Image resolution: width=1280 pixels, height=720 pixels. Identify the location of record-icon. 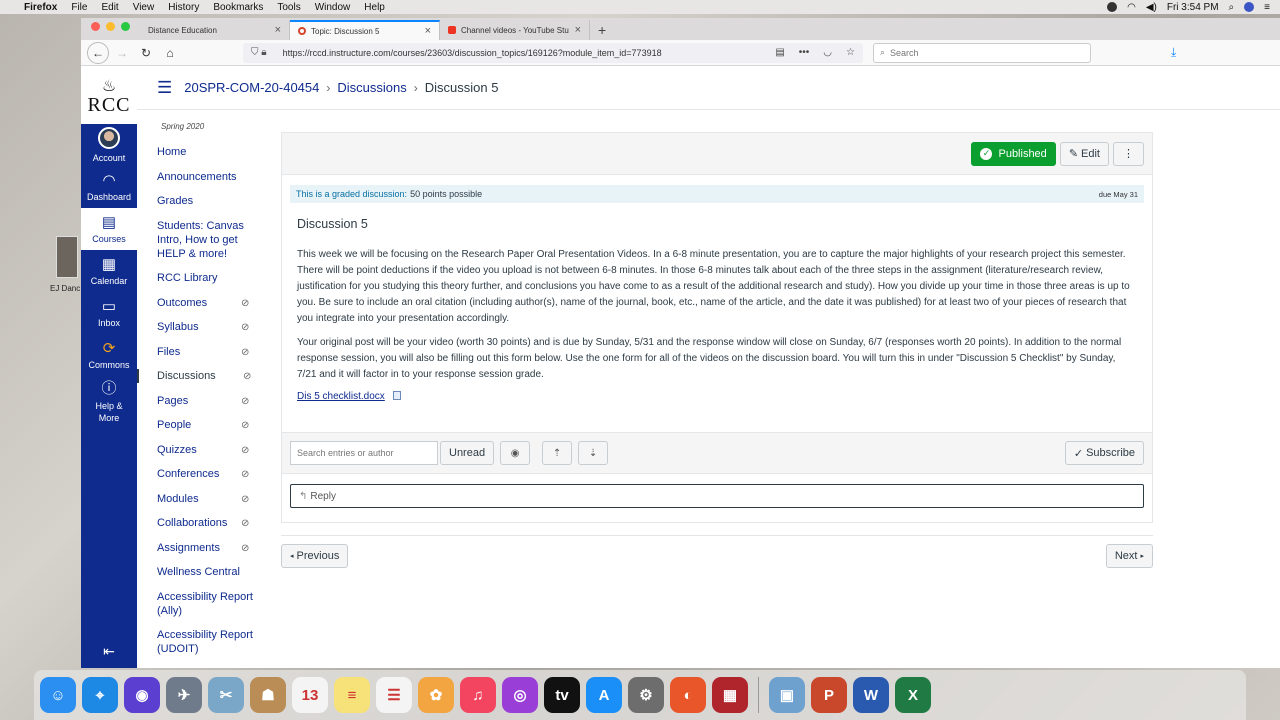
(1112, 7).